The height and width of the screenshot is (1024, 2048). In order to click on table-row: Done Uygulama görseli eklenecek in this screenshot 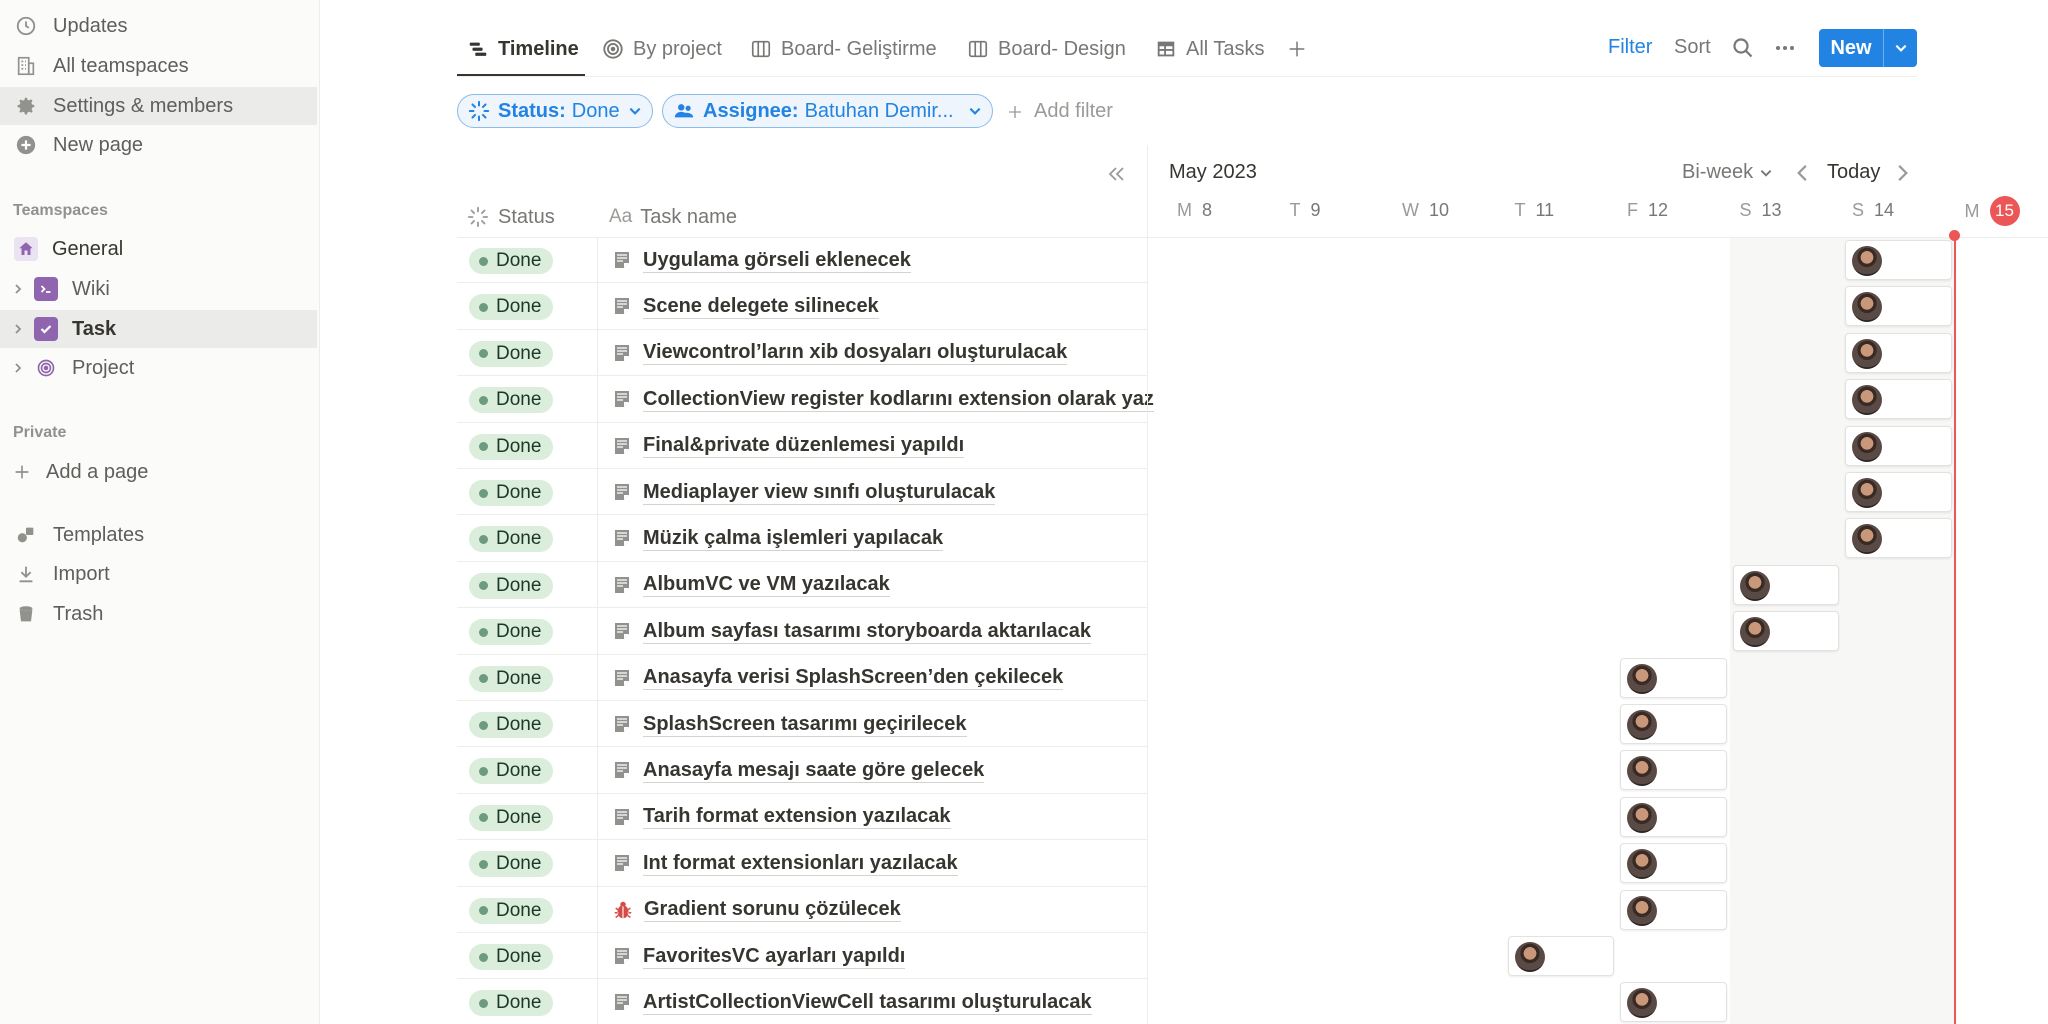, I will do `click(802, 260)`.